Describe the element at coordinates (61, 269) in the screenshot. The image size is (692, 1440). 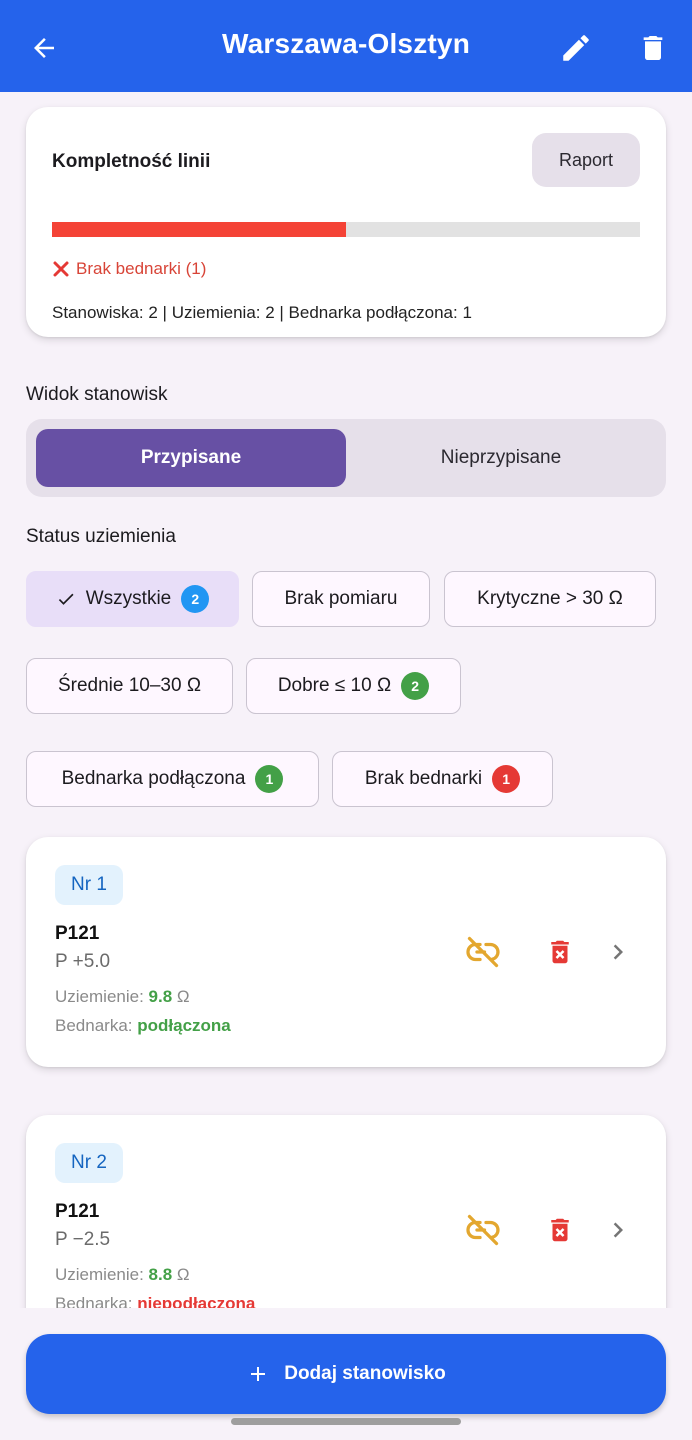
I see `cross-icon` at that location.